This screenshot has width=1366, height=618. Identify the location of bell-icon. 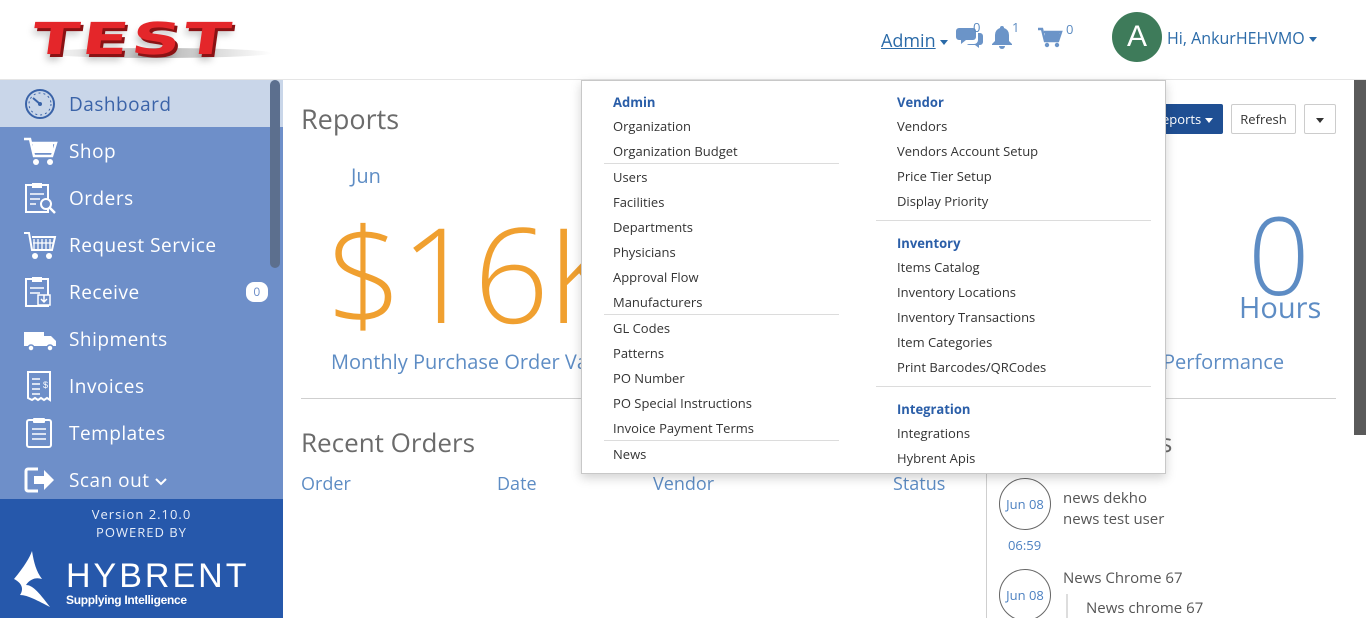
(1002, 37).